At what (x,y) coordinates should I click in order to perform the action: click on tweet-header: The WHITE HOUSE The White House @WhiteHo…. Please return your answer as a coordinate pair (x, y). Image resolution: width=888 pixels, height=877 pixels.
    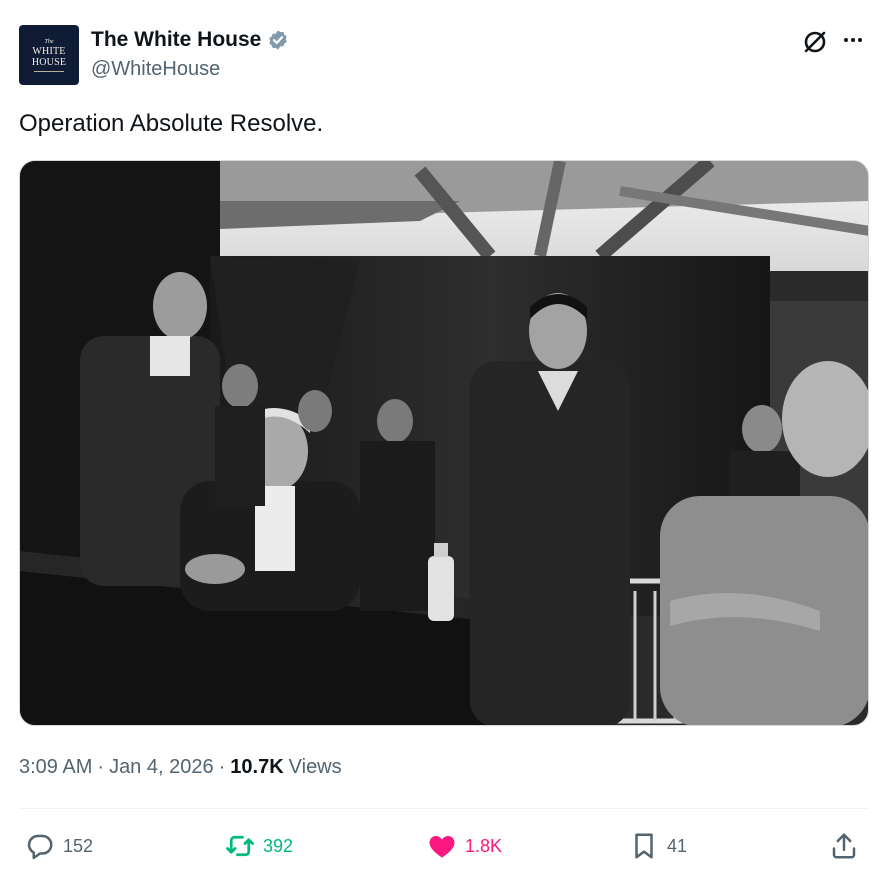
    Looking at the image, I should click on (444, 55).